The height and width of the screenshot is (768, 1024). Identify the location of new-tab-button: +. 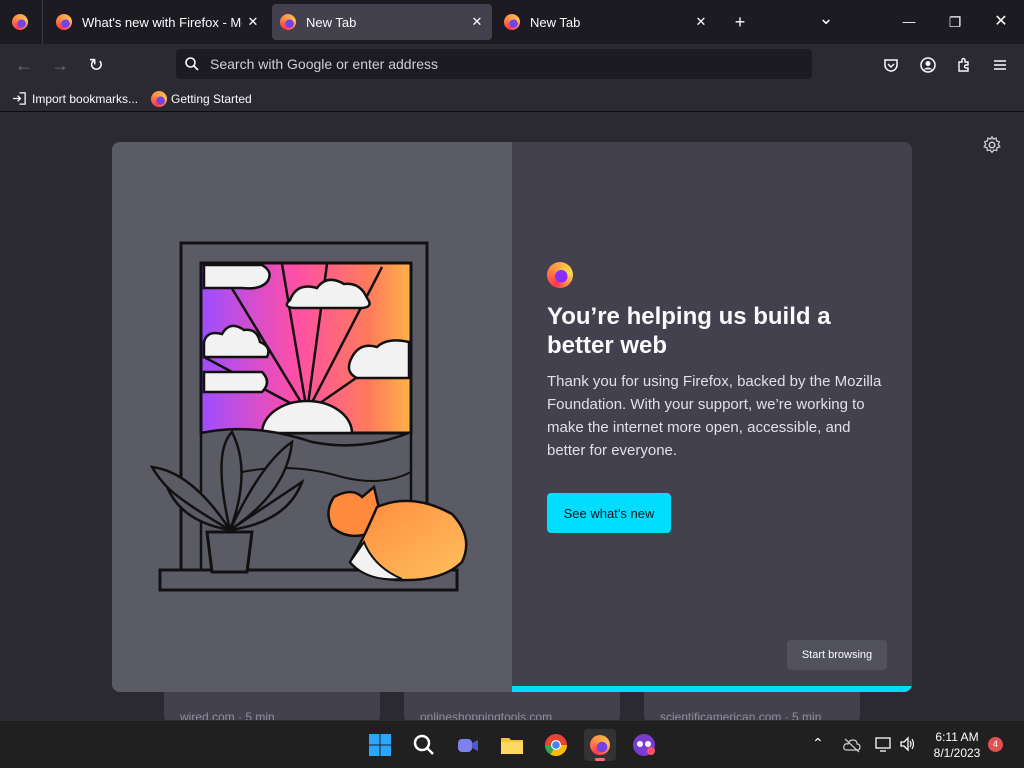
(740, 22).